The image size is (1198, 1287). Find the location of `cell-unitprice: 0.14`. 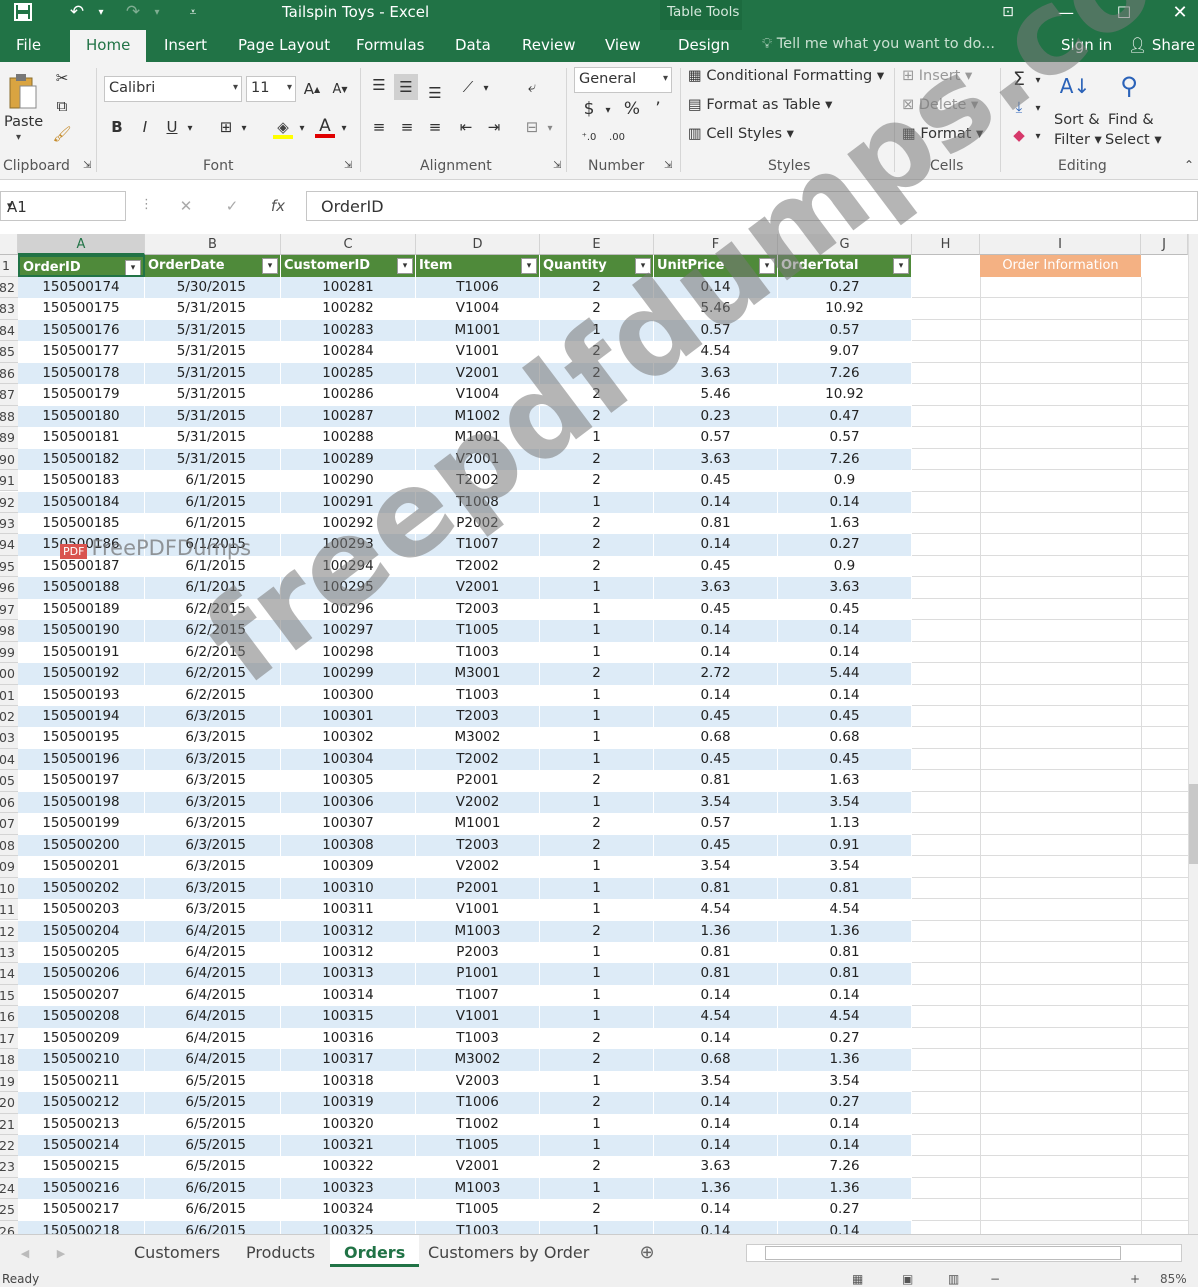

cell-unitprice: 0.14 is located at coordinates (716, 1146).